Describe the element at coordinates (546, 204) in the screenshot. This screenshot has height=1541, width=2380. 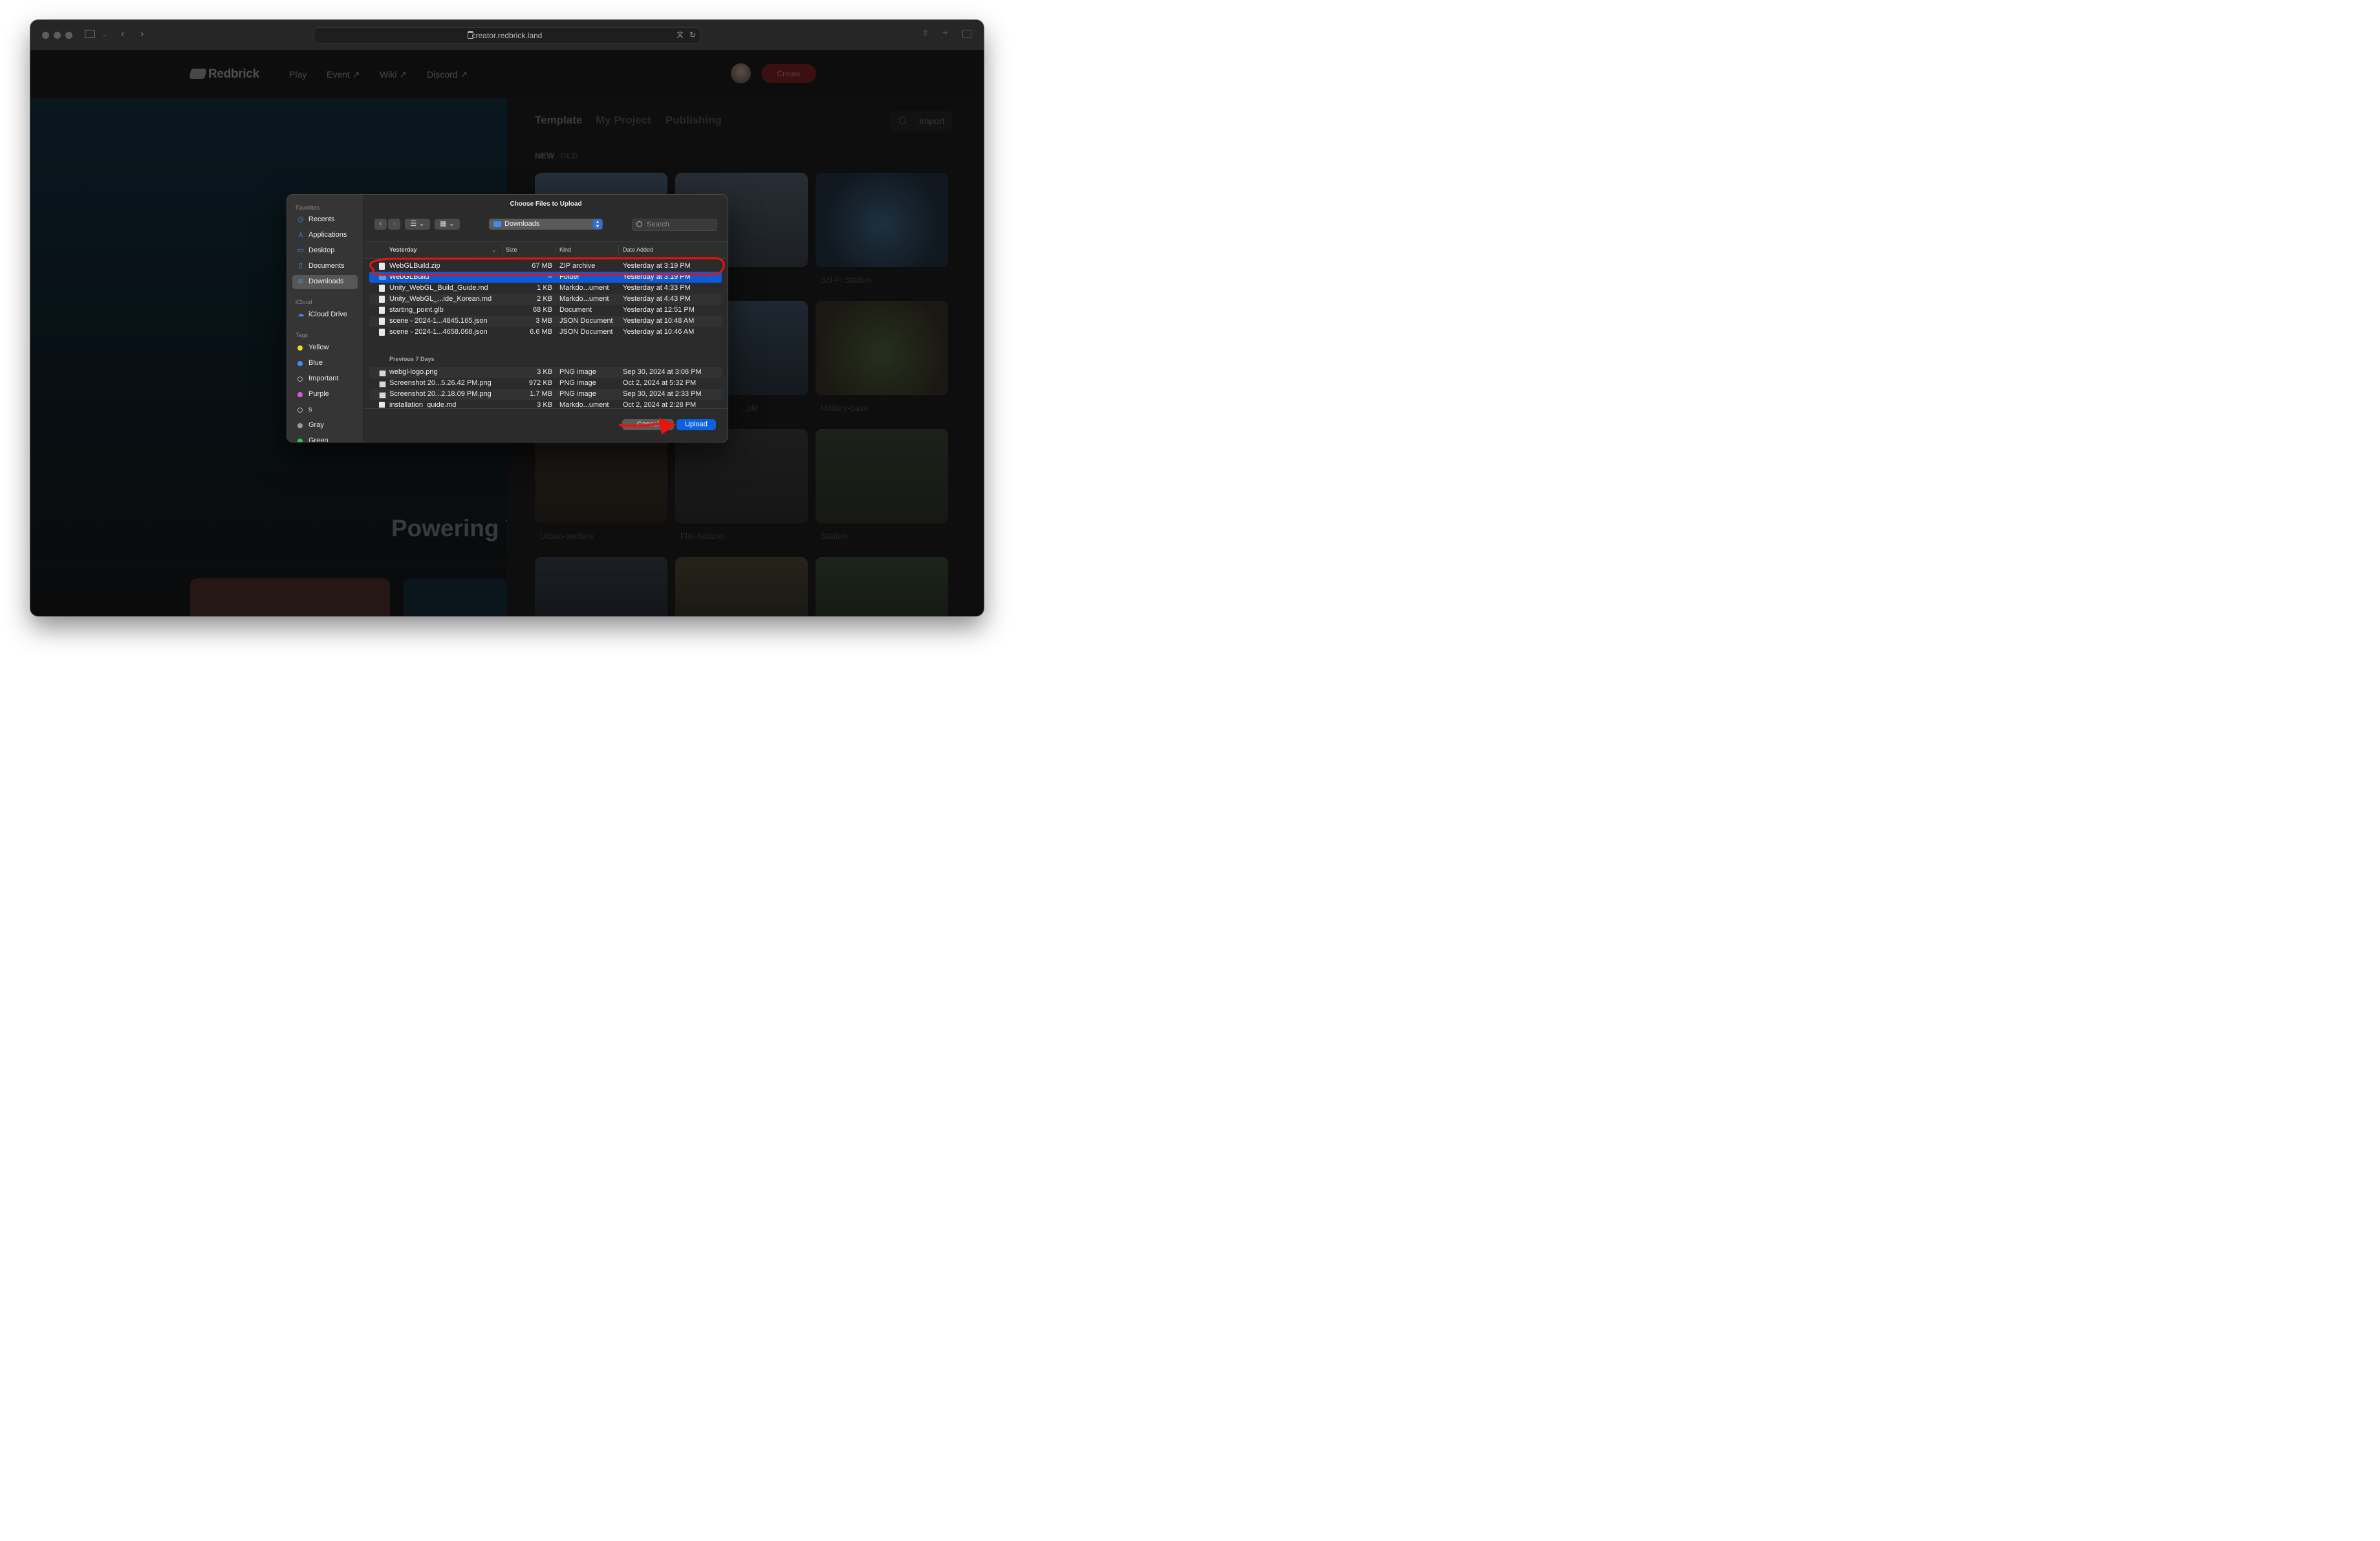
I see `dialog-title: Choose Files to Upload` at that location.